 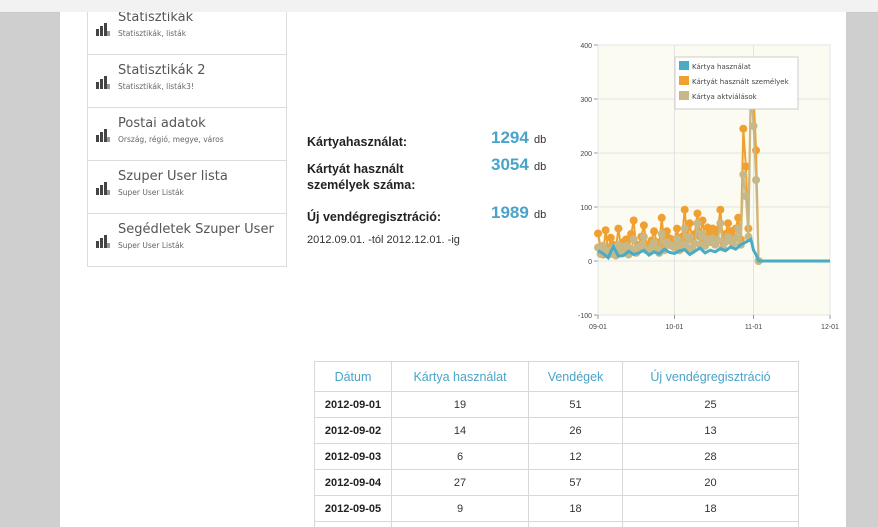 What do you see at coordinates (575, 376) in the screenshot?
I see `column-header-guests: Vendégek` at bounding box center [575, 376].